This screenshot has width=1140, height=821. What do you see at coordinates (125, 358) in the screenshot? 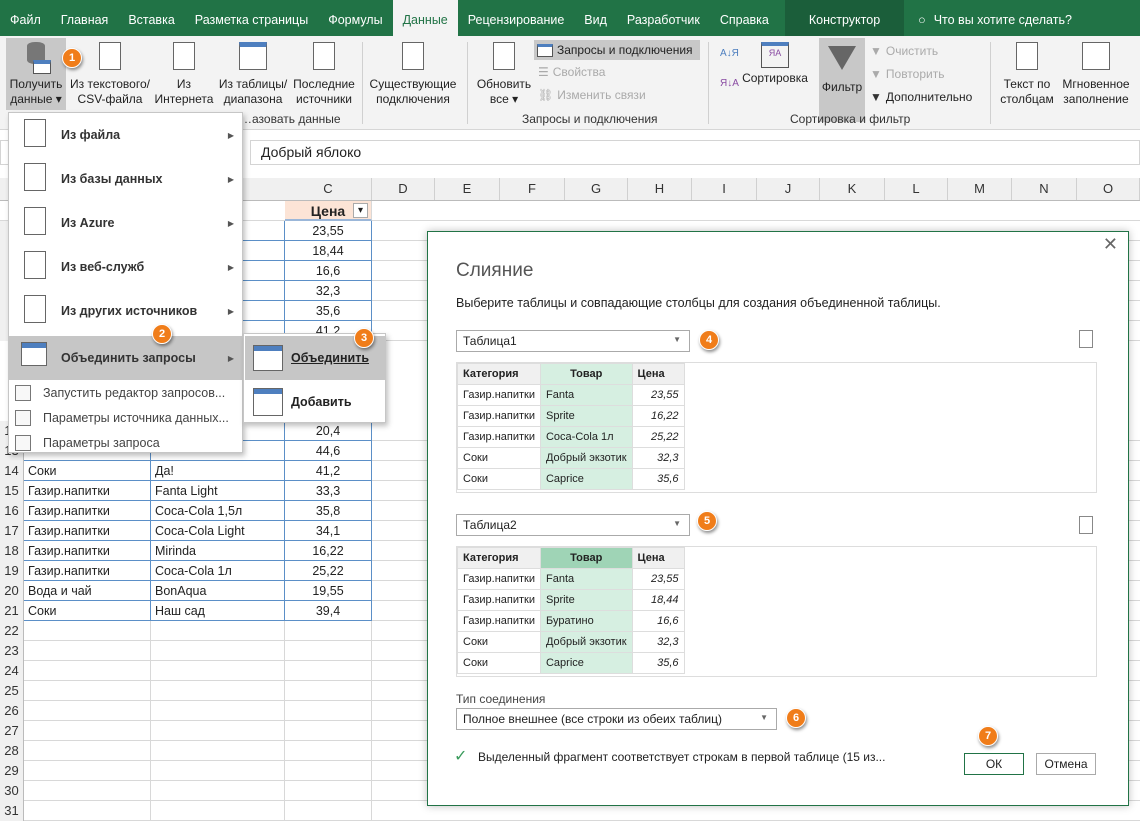
I see `menu-item-5: Объединить запросы ▶` at bounding box center [125, 358].